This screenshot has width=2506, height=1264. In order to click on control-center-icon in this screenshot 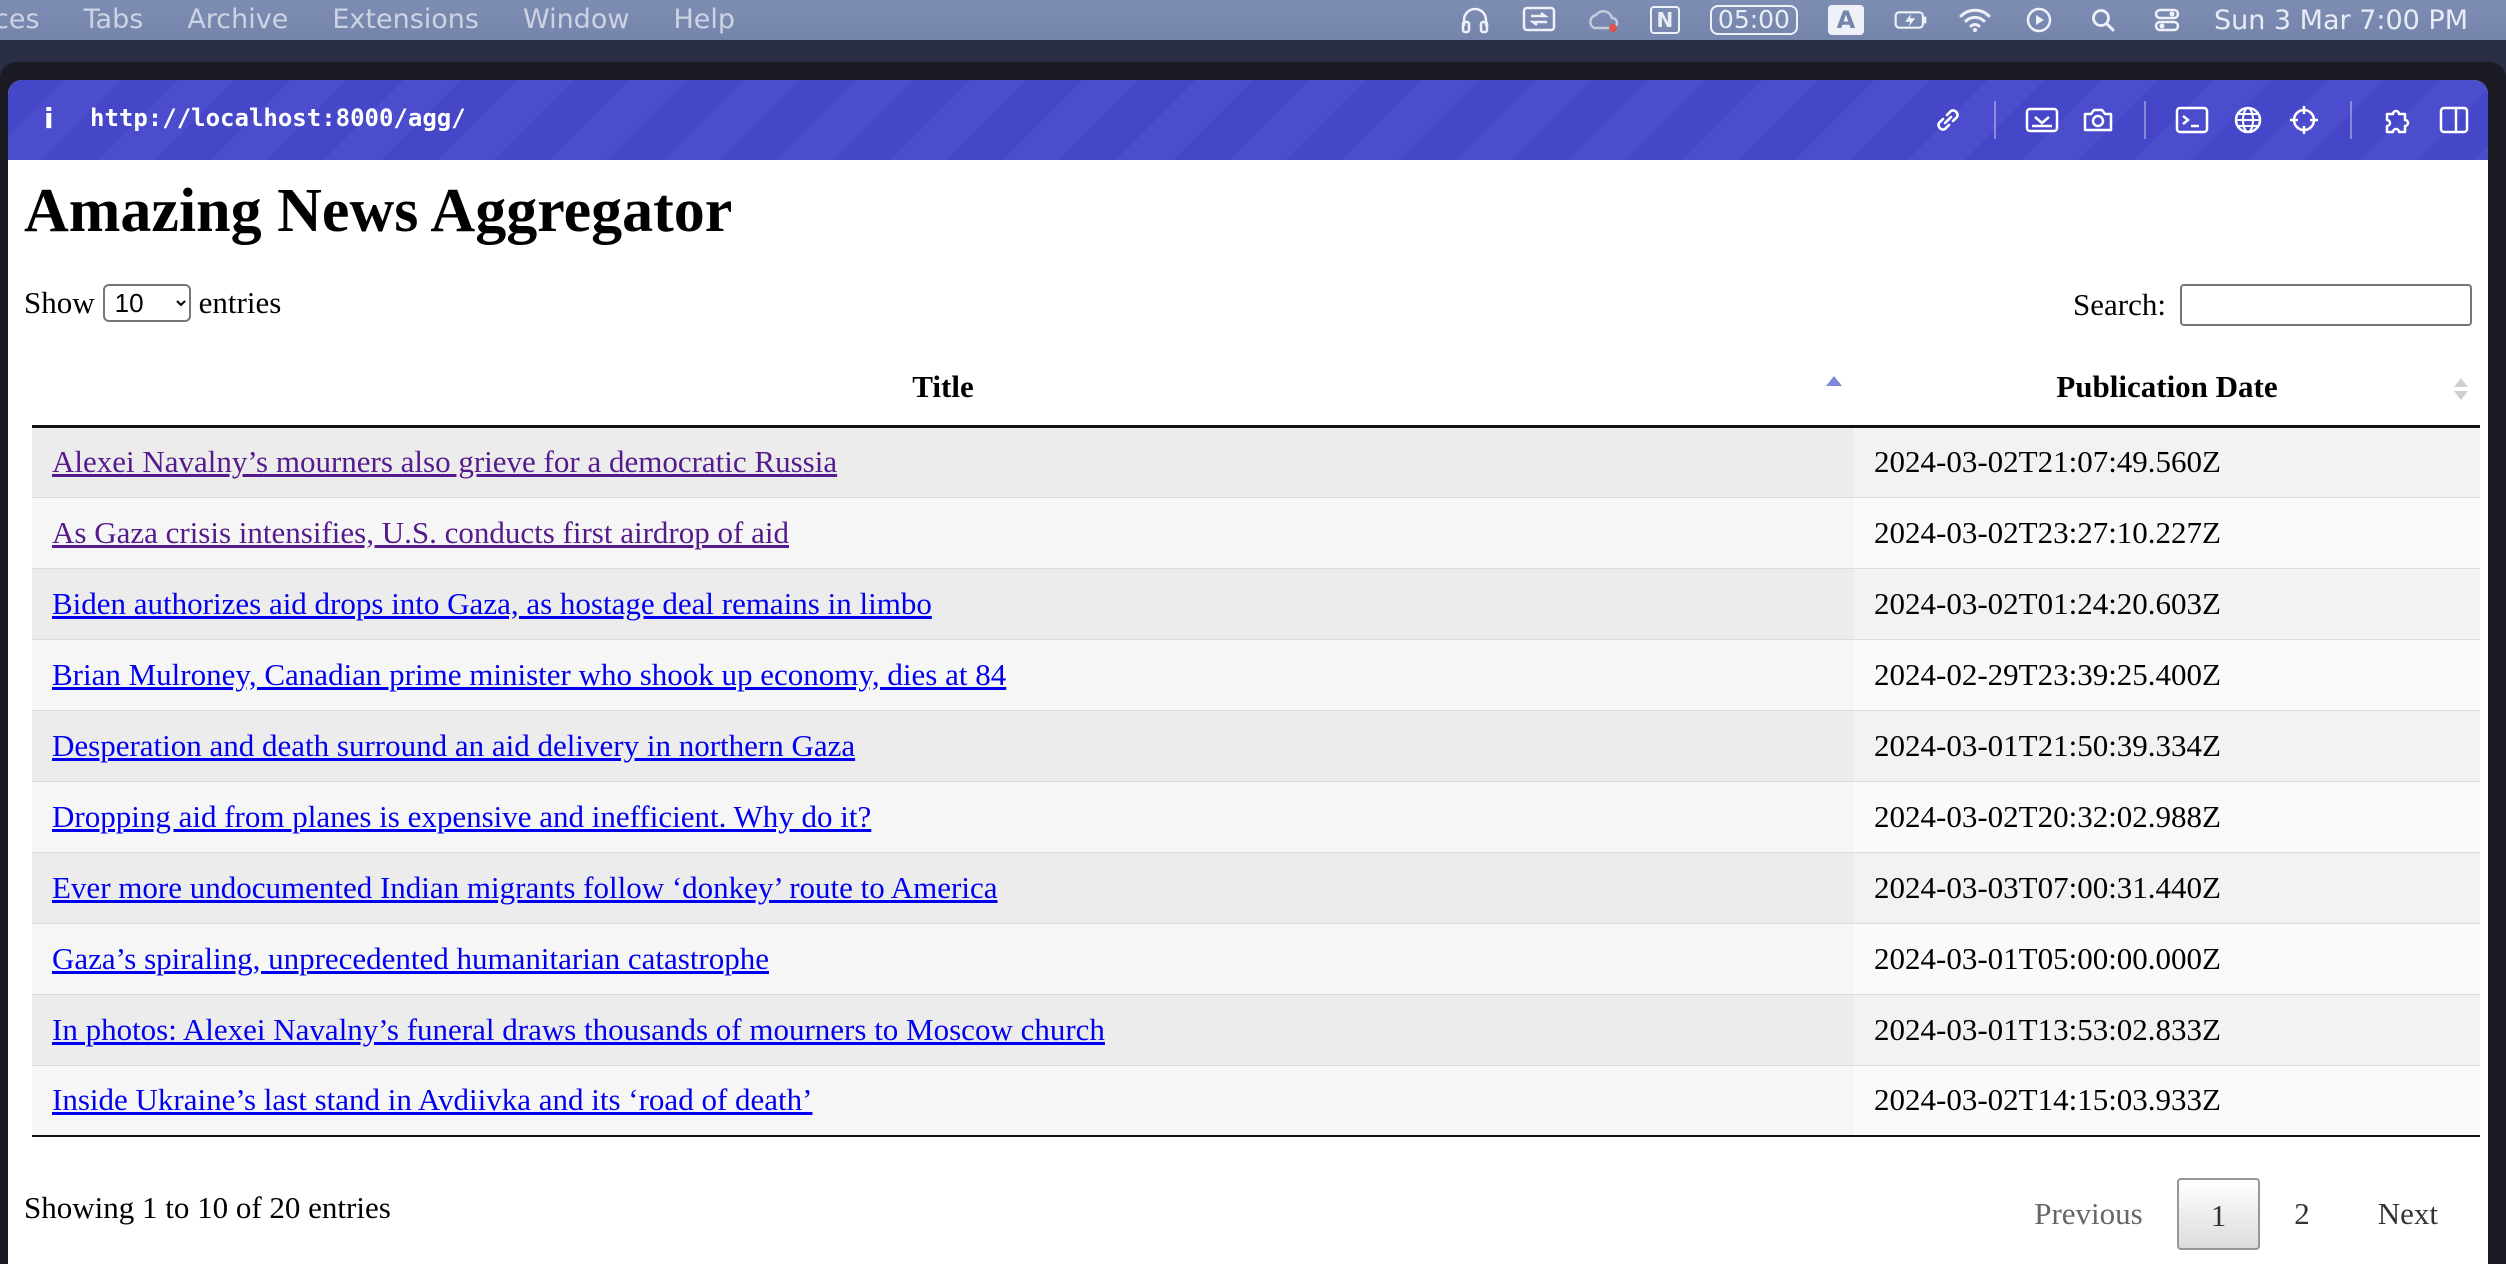, I will do `click(2167, 20)`.